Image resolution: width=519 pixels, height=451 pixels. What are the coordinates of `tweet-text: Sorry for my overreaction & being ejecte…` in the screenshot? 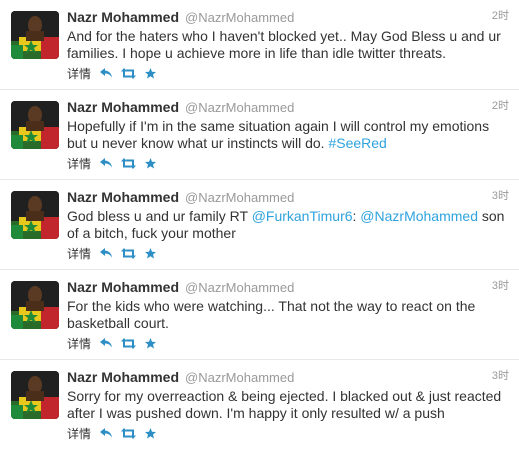 It's located at (287, 405).